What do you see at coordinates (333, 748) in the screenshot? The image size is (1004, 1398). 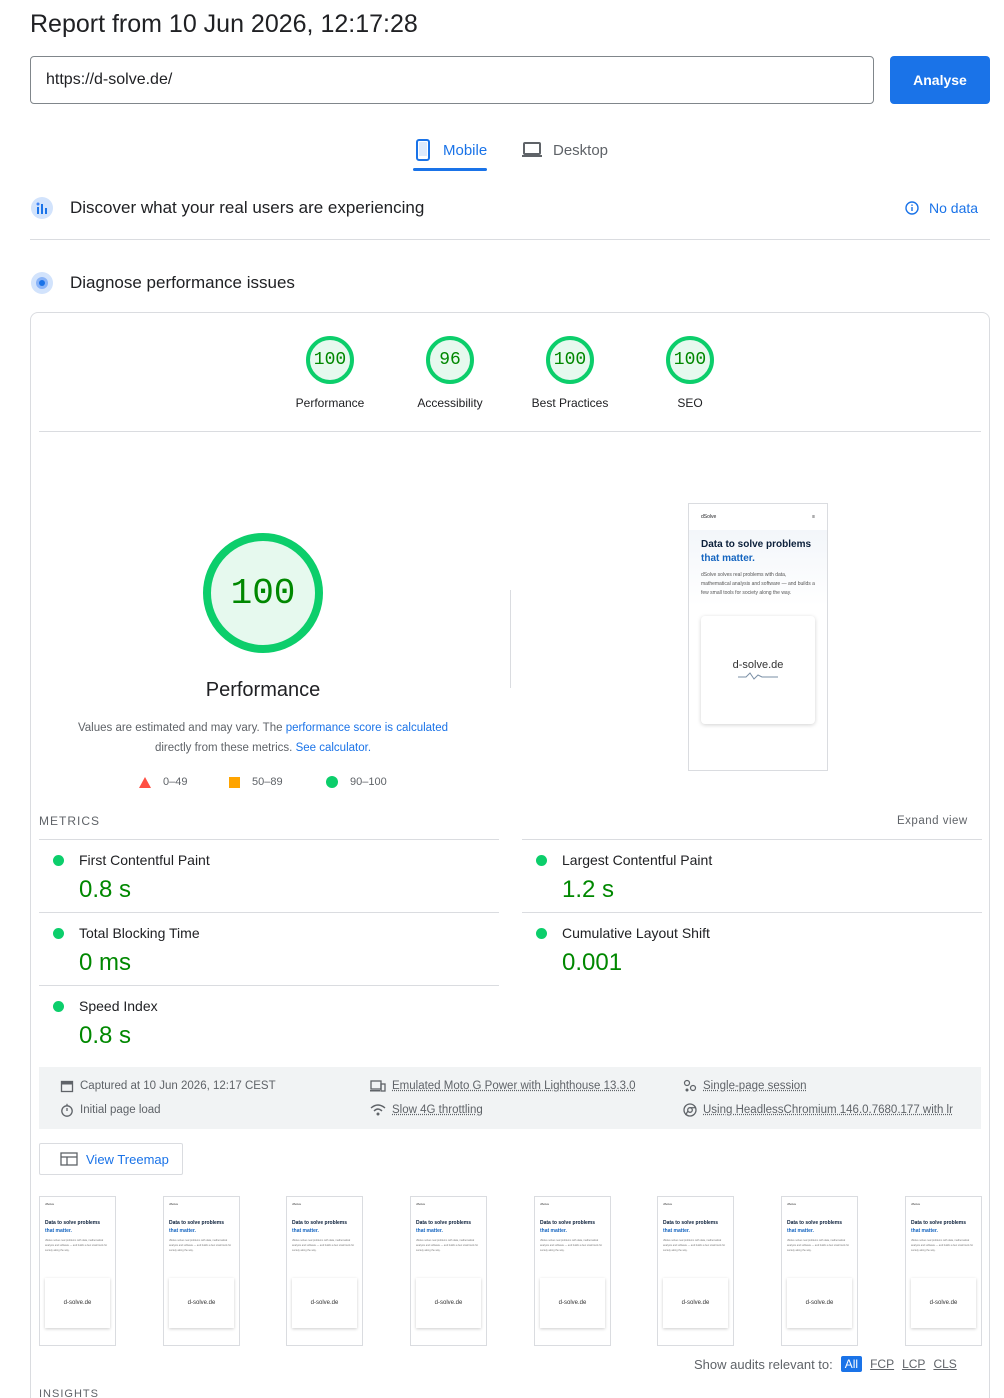 I see `see-calculator-link: See calculator.` at bounding box center [333, 748].